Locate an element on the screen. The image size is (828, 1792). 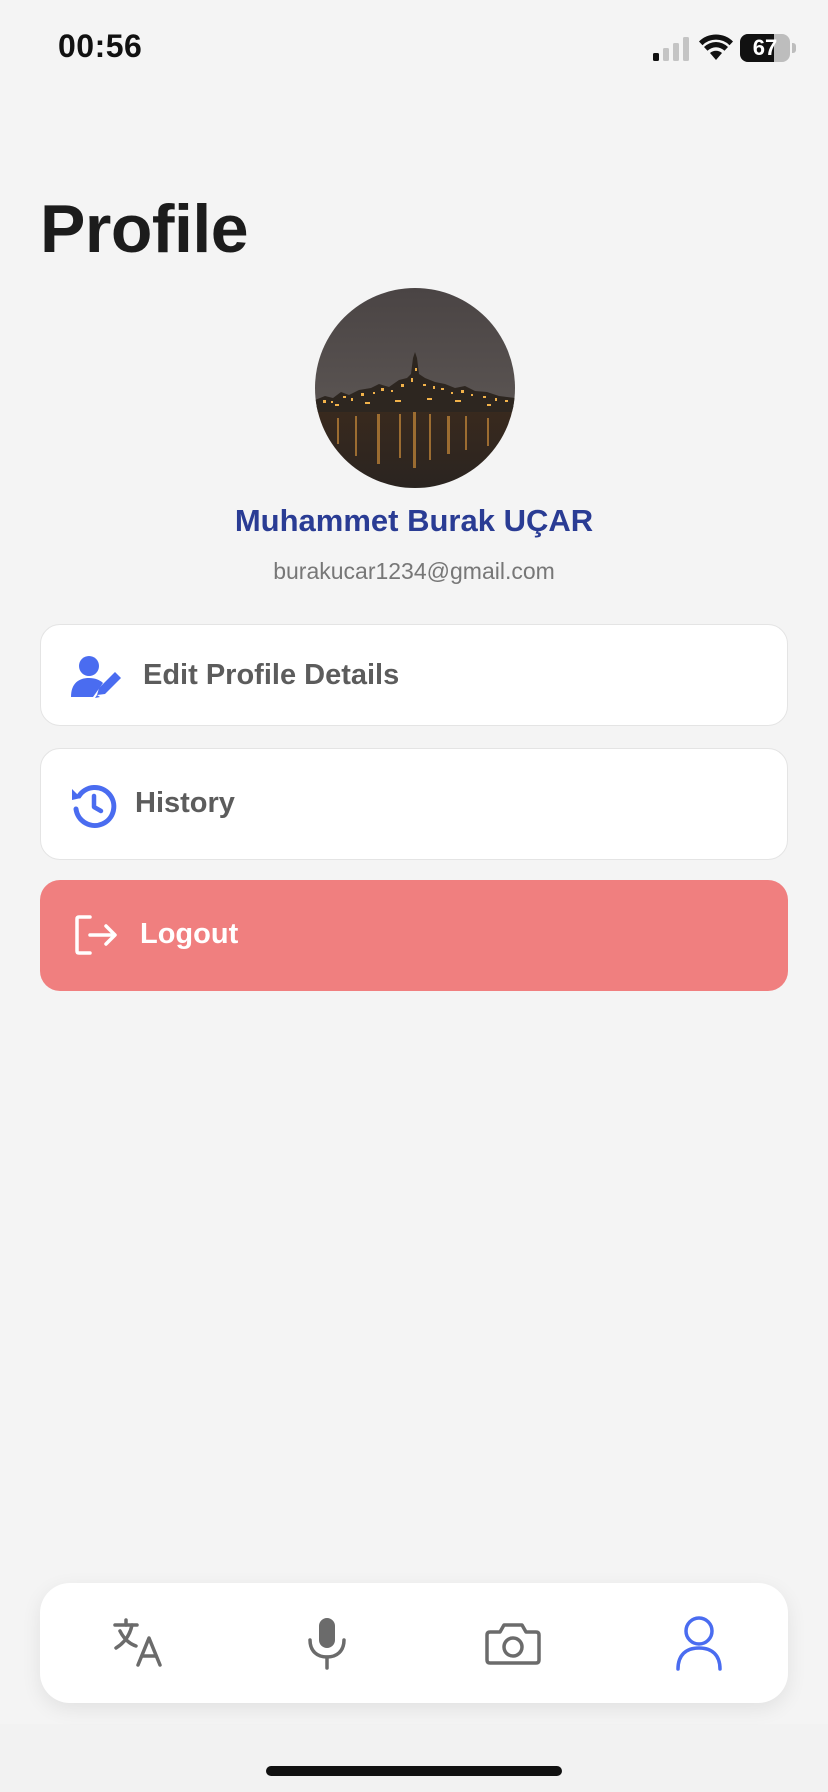
wifi-icon is located at coordinates (716, 47).